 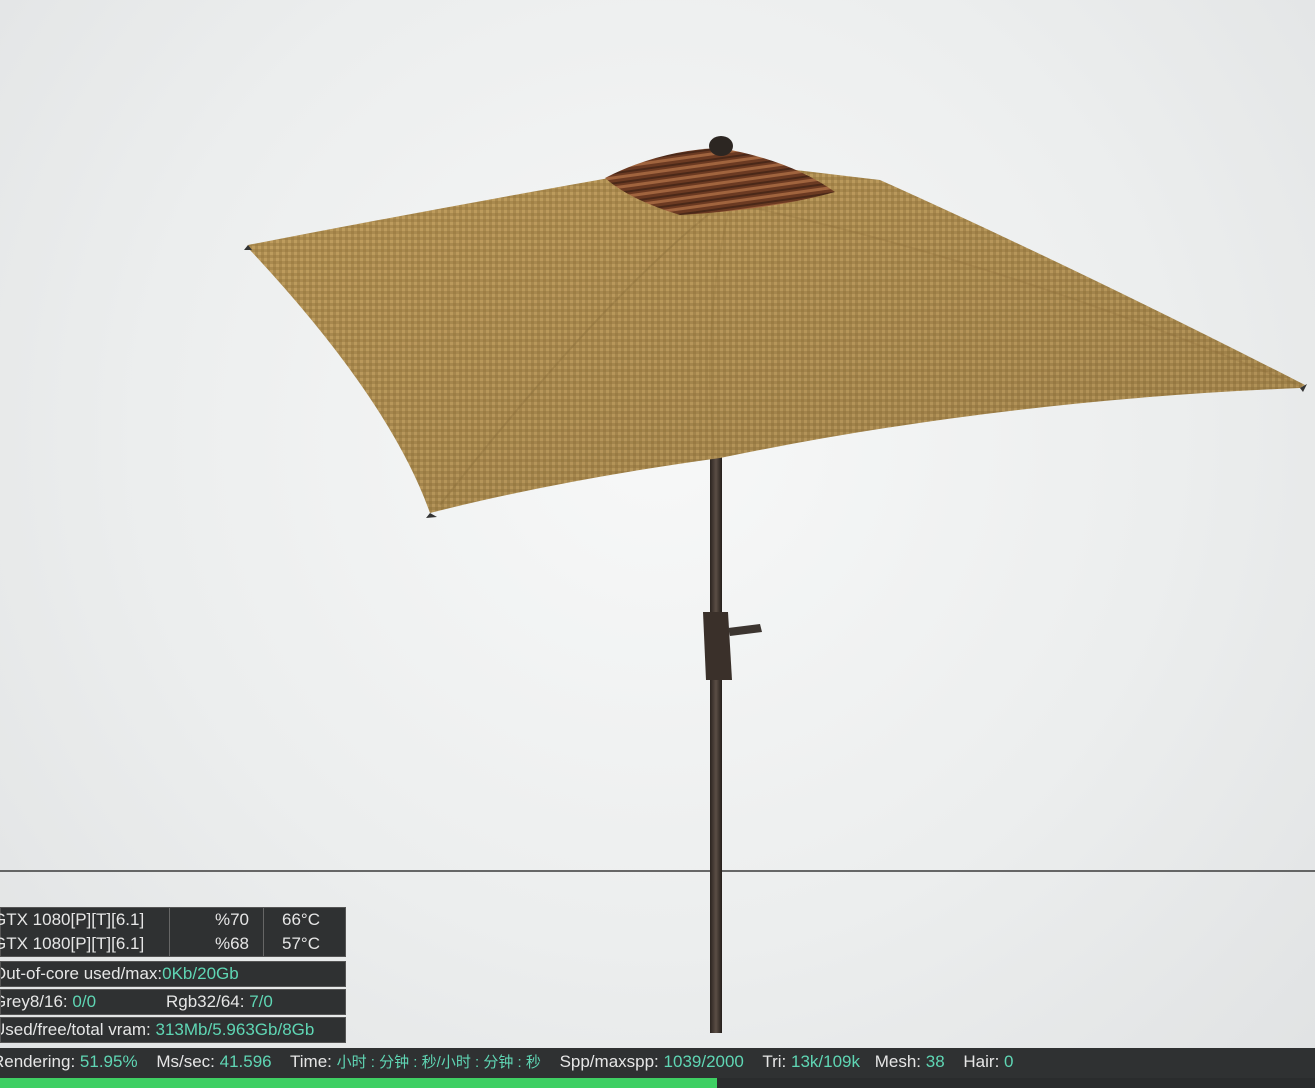 I want to click on mesh-stat: Mesh: 38, so click(x=910, y=1061).